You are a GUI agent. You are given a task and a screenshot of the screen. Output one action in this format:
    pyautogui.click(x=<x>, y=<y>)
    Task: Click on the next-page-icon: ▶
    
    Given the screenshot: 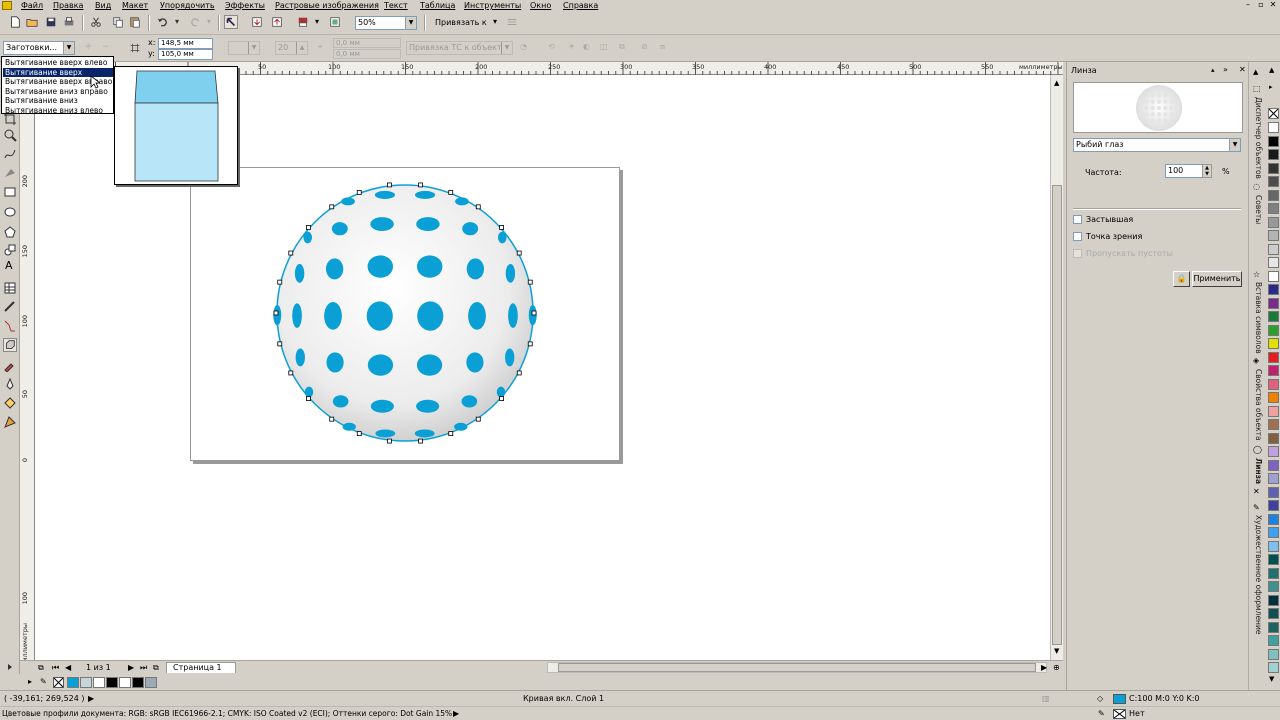 What is the action you would take?
    pyautogui.click(x=131, y=668)
    